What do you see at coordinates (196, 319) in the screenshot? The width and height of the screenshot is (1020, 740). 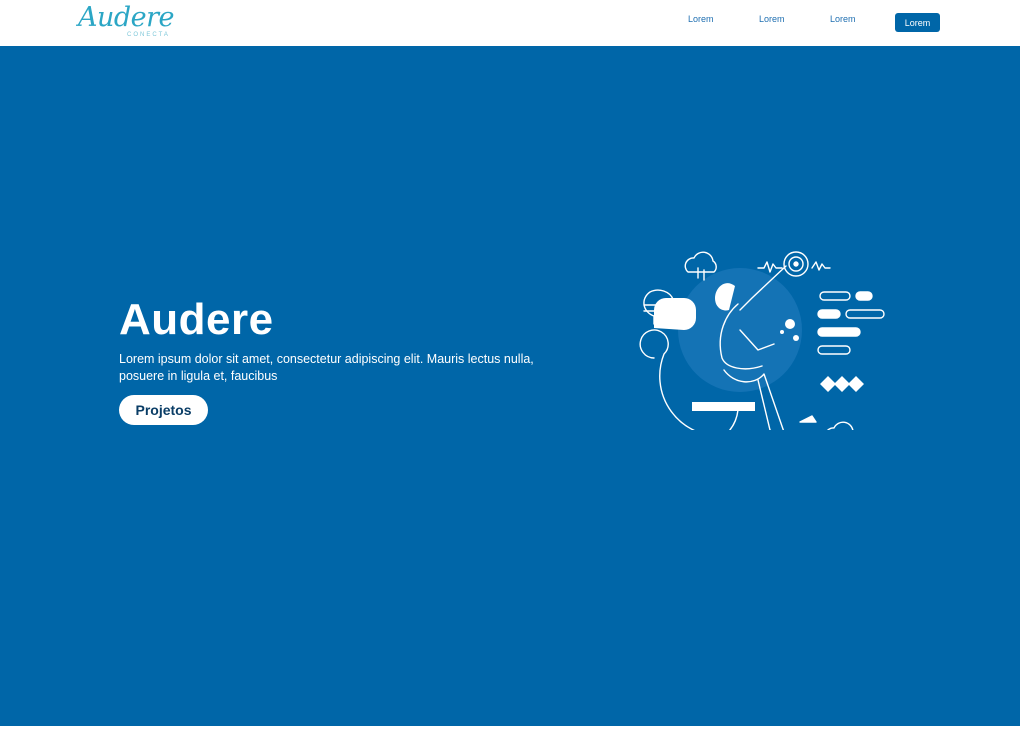 I see `hero-title: Audere` at bounding box center [196, 319].